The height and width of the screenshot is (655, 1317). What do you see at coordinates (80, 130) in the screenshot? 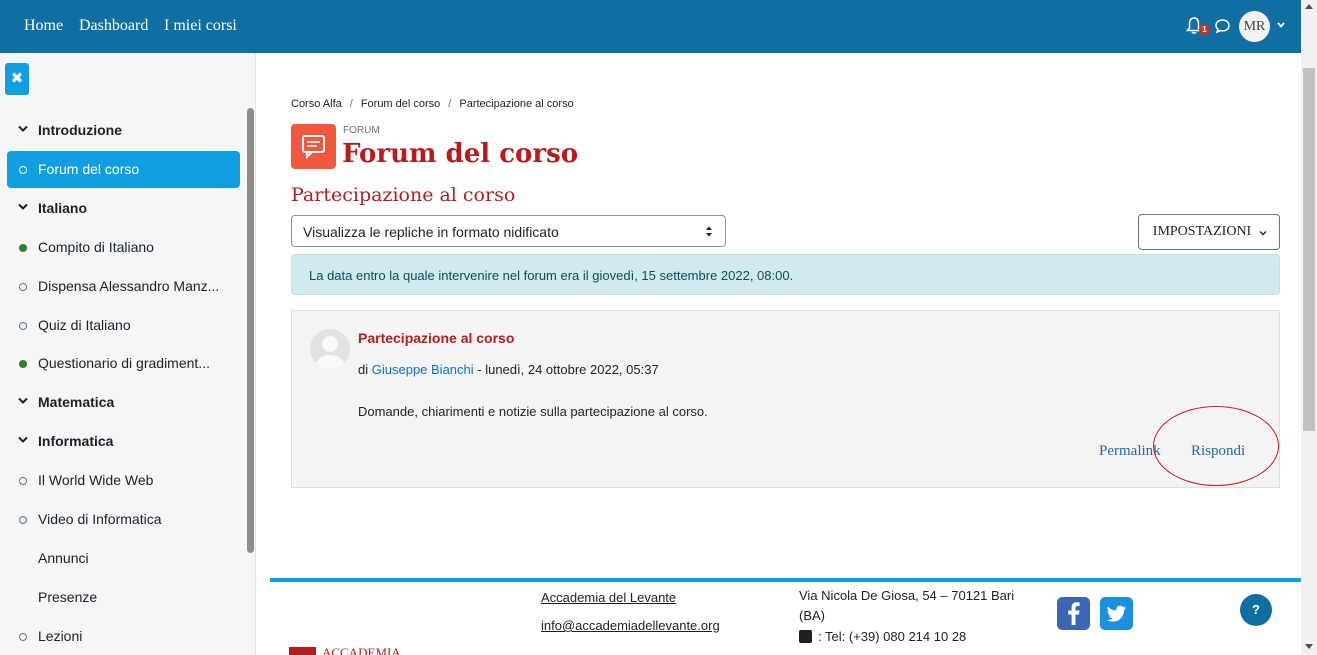
I see `sidebar-item-label: Introduzione` at bounding box center [80, 130].